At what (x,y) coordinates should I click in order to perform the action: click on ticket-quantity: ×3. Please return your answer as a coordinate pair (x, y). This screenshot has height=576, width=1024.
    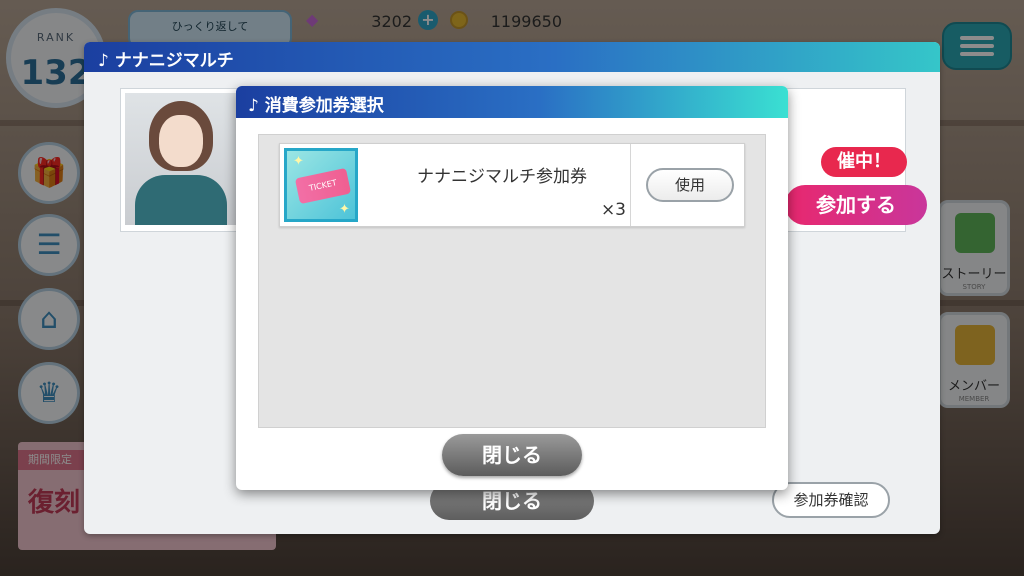
    Looking at the image, I should click on (613, 210).